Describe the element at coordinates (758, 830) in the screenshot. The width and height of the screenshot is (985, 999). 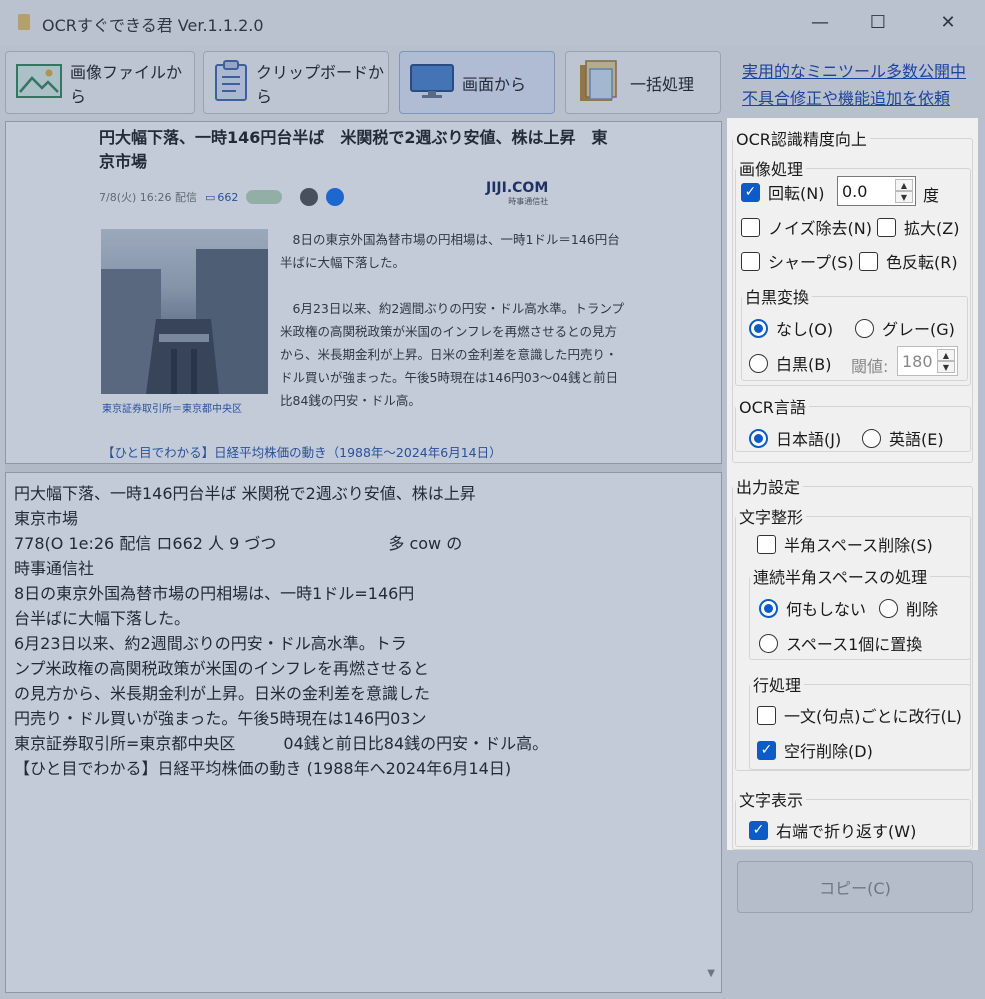
I see `wrap-checkbox: ✓` at that location.